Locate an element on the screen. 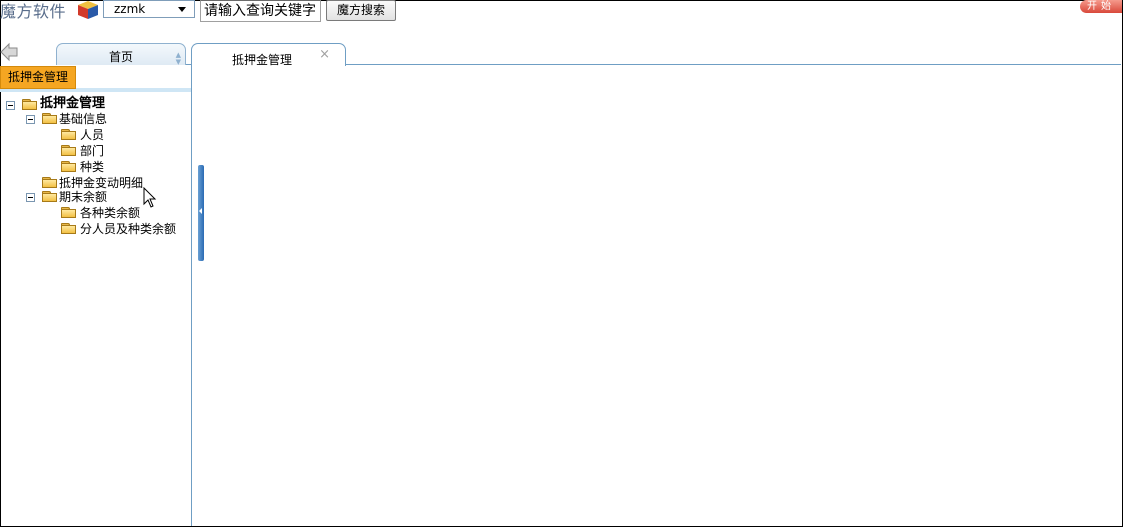  tree-node-label: 基础信息 is located at coordinates (83, 119).